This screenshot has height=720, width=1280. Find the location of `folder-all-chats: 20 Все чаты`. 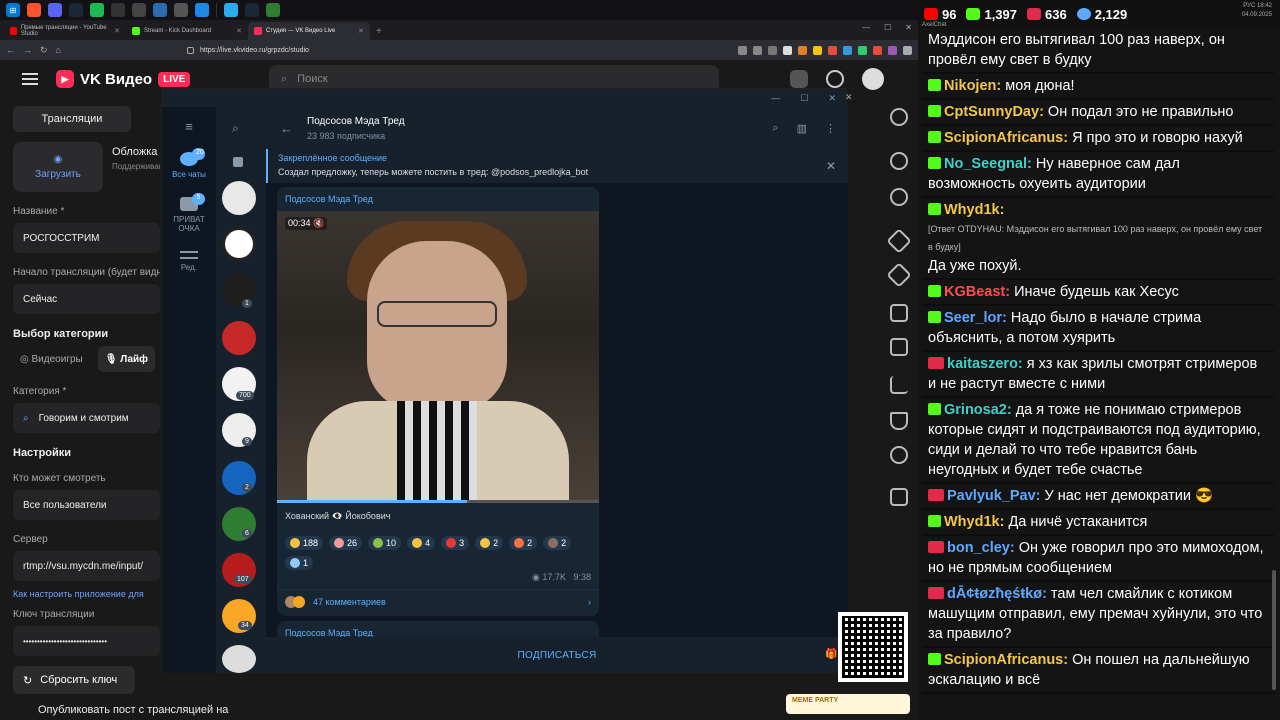

folder-all-chats: 20 Все чаты is located at coordinates (189, 163).